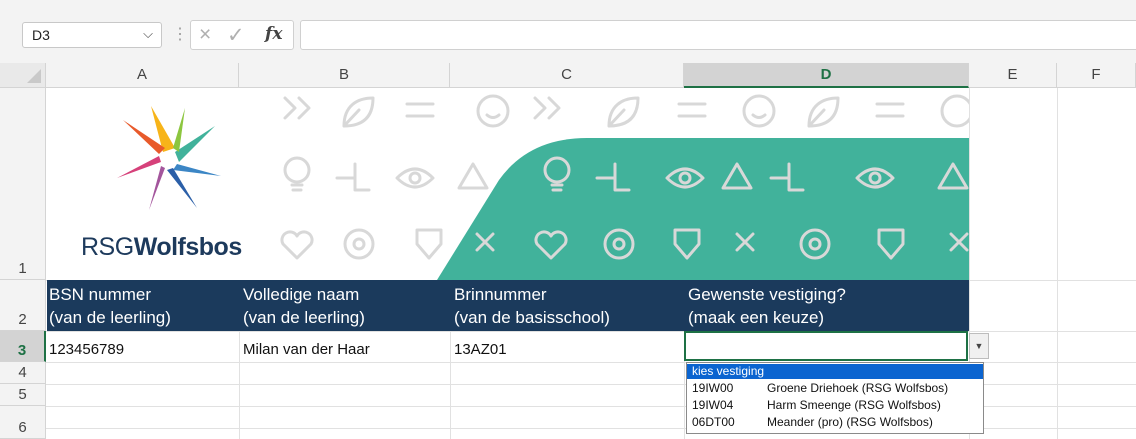 The image size is (1136, 439). Describe the element at coordinates (359, 244) in the screenshot. I see `target-icon` at that location.